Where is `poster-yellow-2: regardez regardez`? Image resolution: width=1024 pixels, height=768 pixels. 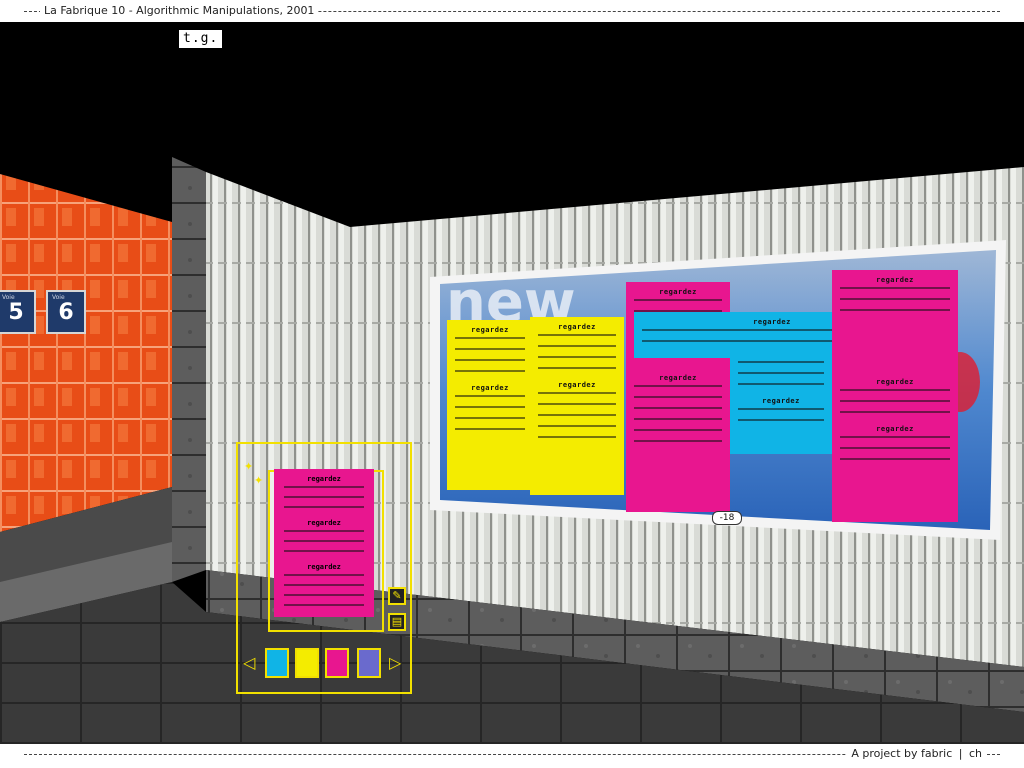 poster-yellow-2: regardez regardez is located at coordinates (577, 406).